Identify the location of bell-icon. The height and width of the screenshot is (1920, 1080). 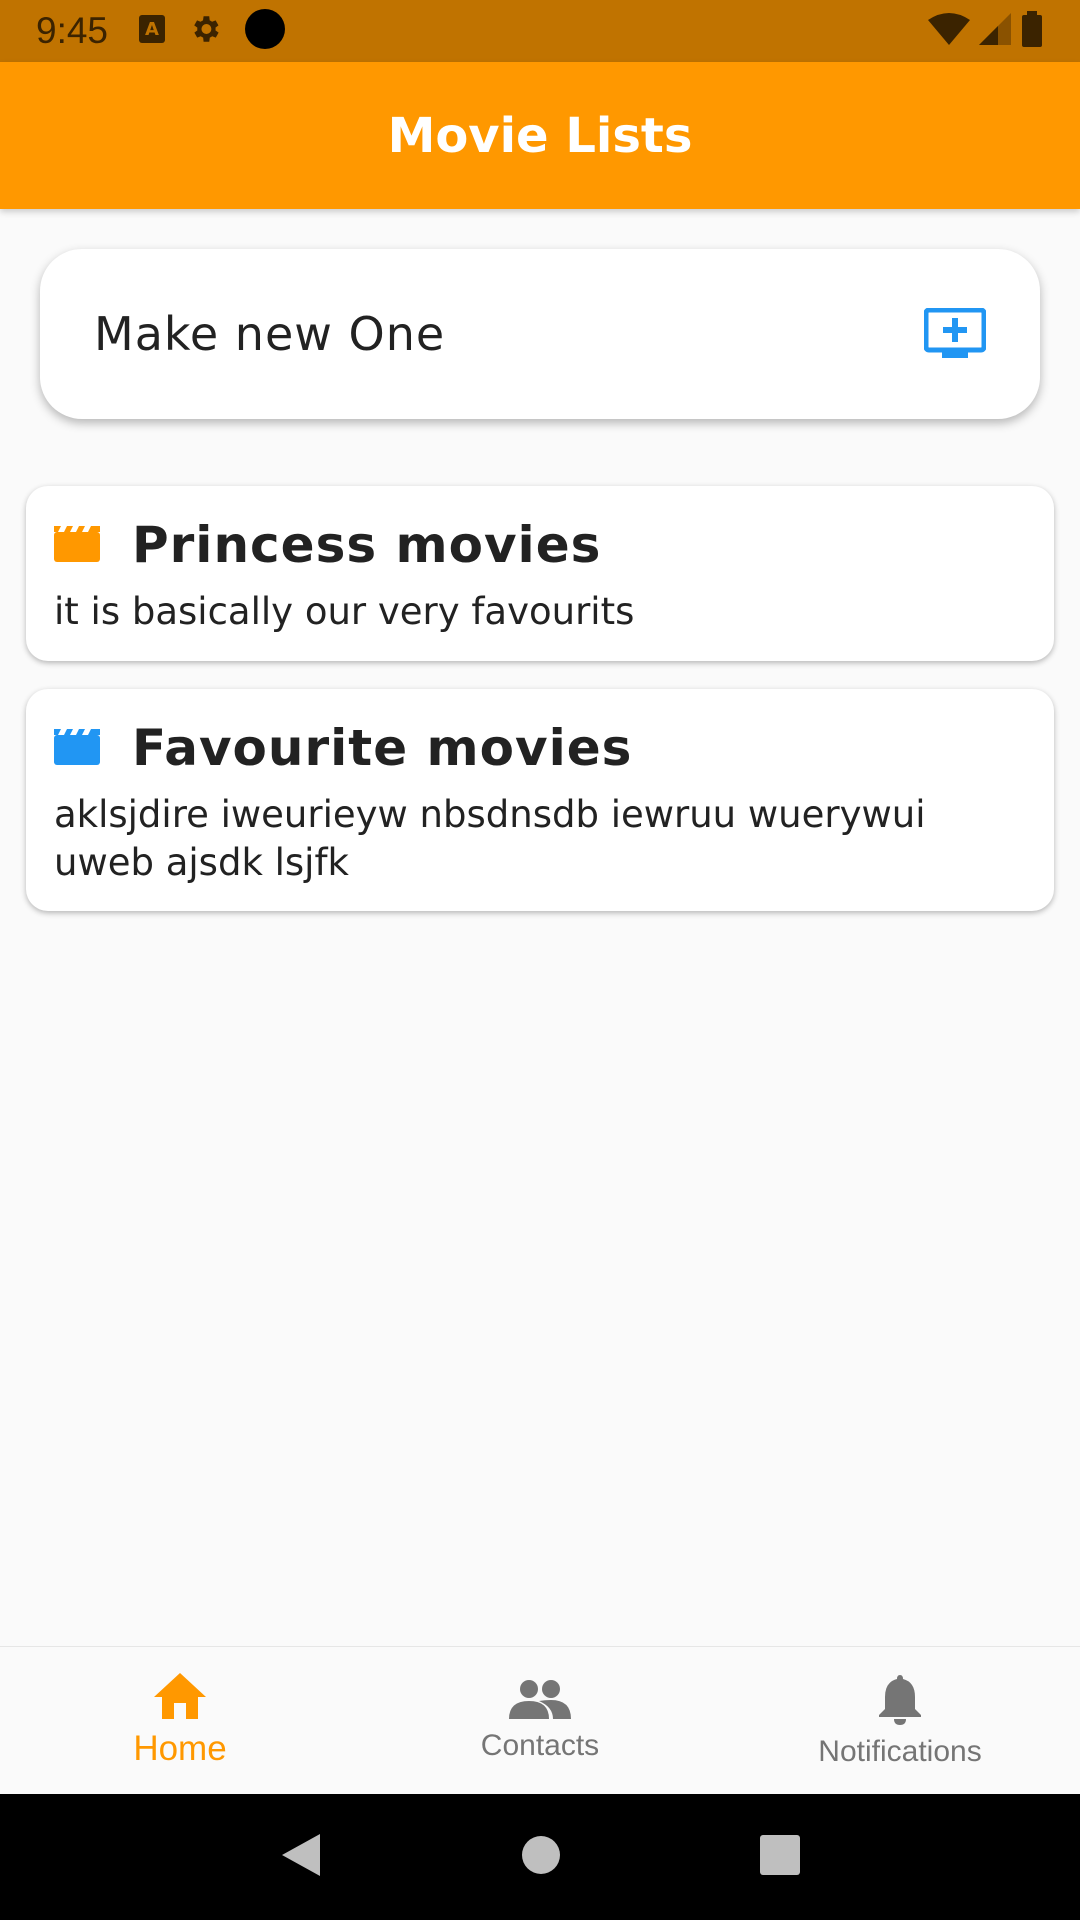
(900, 1701).